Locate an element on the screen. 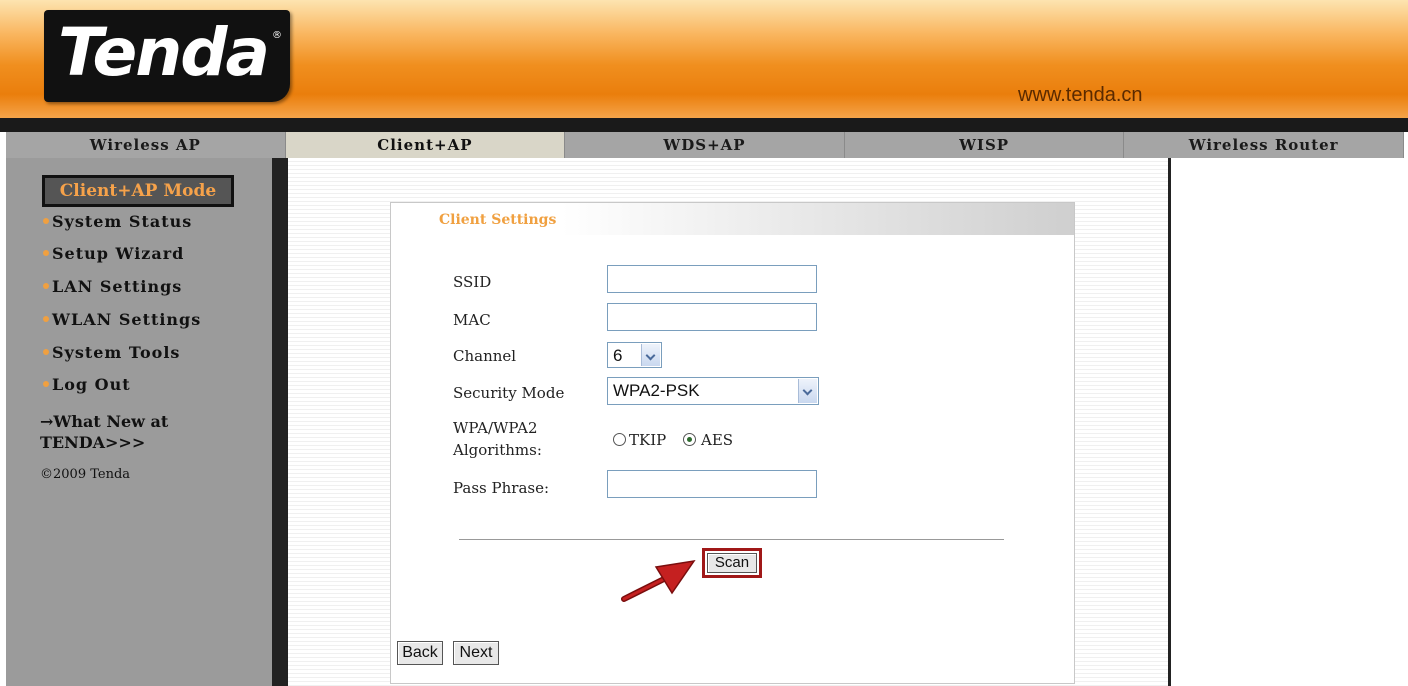  sidebar-item-label: WLAN Settings is located at coordinates (127, 319).